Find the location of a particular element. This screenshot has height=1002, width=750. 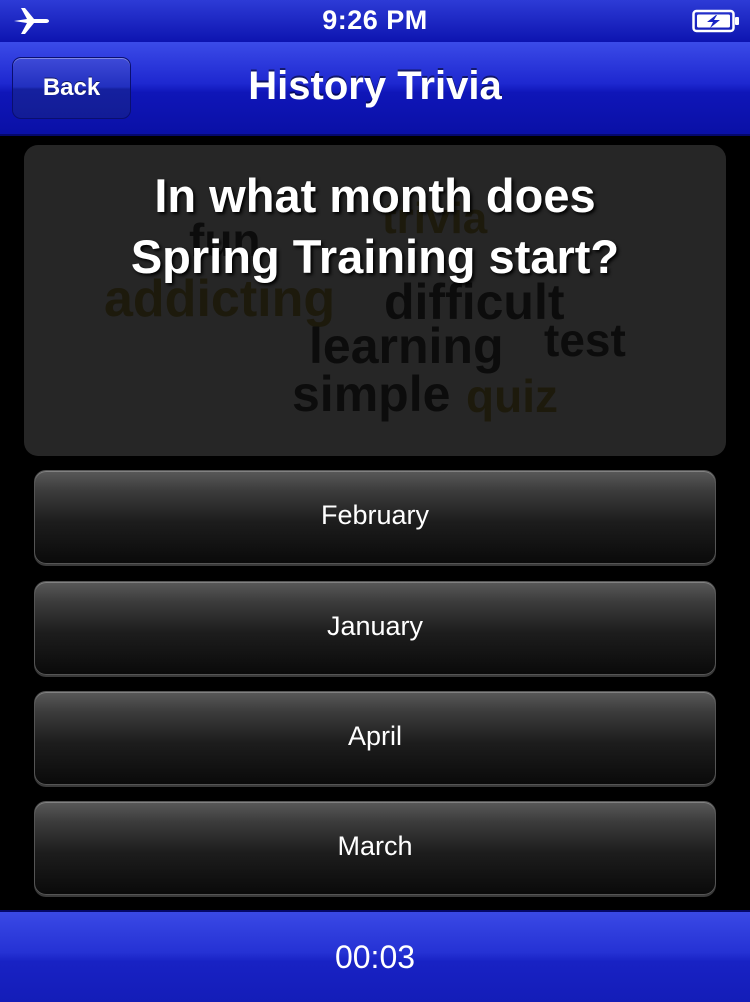

answer-button-february: February is located at coordinates (375, 517).